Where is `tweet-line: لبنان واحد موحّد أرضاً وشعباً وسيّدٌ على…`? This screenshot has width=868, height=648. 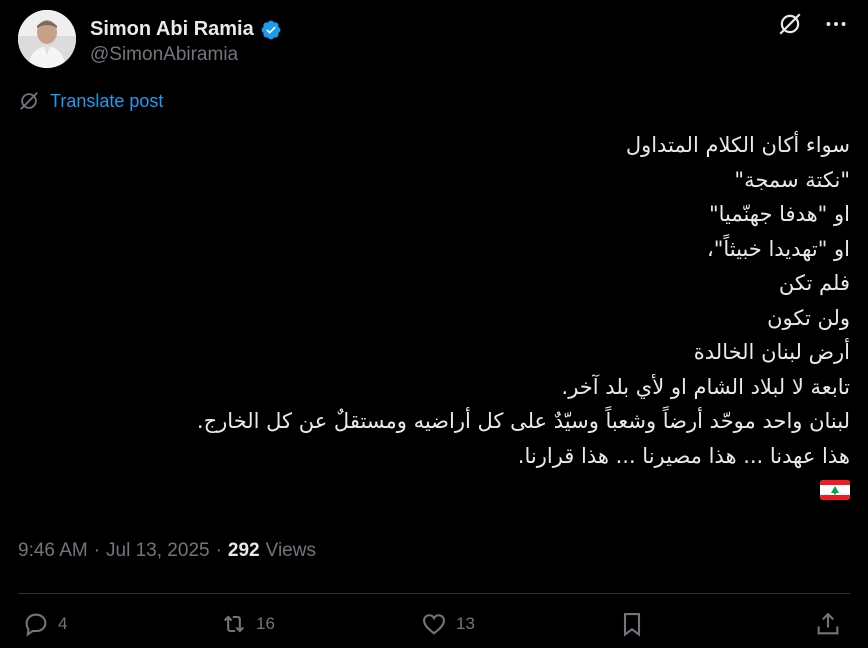 tweet-line: لبنان واحد موحّد أرضاً وشعباً وسيّدٌ على… is located at coordinates (523, 421).